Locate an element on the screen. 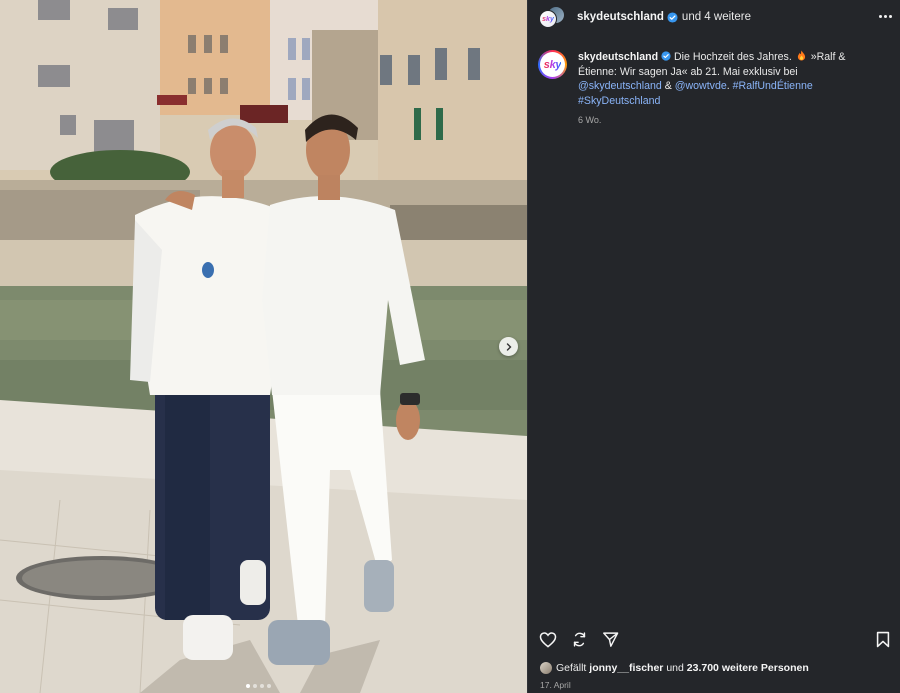 This screenshot has width=900, height=693. likes-prefix: Gefällt is located at coordinates (571, 668).